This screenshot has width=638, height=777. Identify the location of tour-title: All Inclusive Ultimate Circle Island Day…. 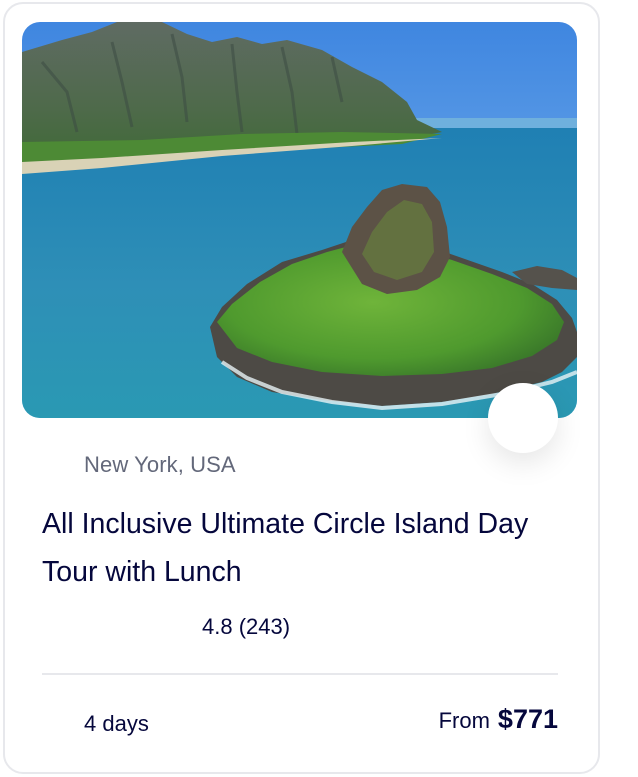
(307, 548).